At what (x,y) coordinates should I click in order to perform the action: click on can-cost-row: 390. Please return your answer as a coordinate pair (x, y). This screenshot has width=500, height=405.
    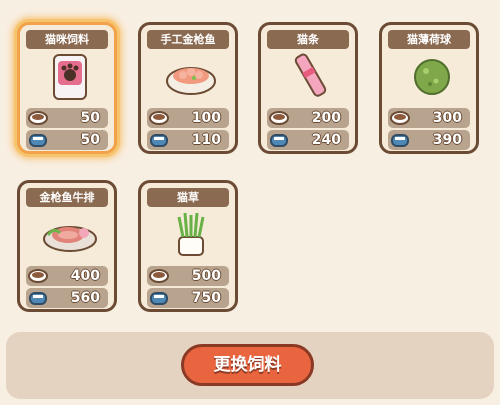
    Looking at the image, I should click on (429, 140).